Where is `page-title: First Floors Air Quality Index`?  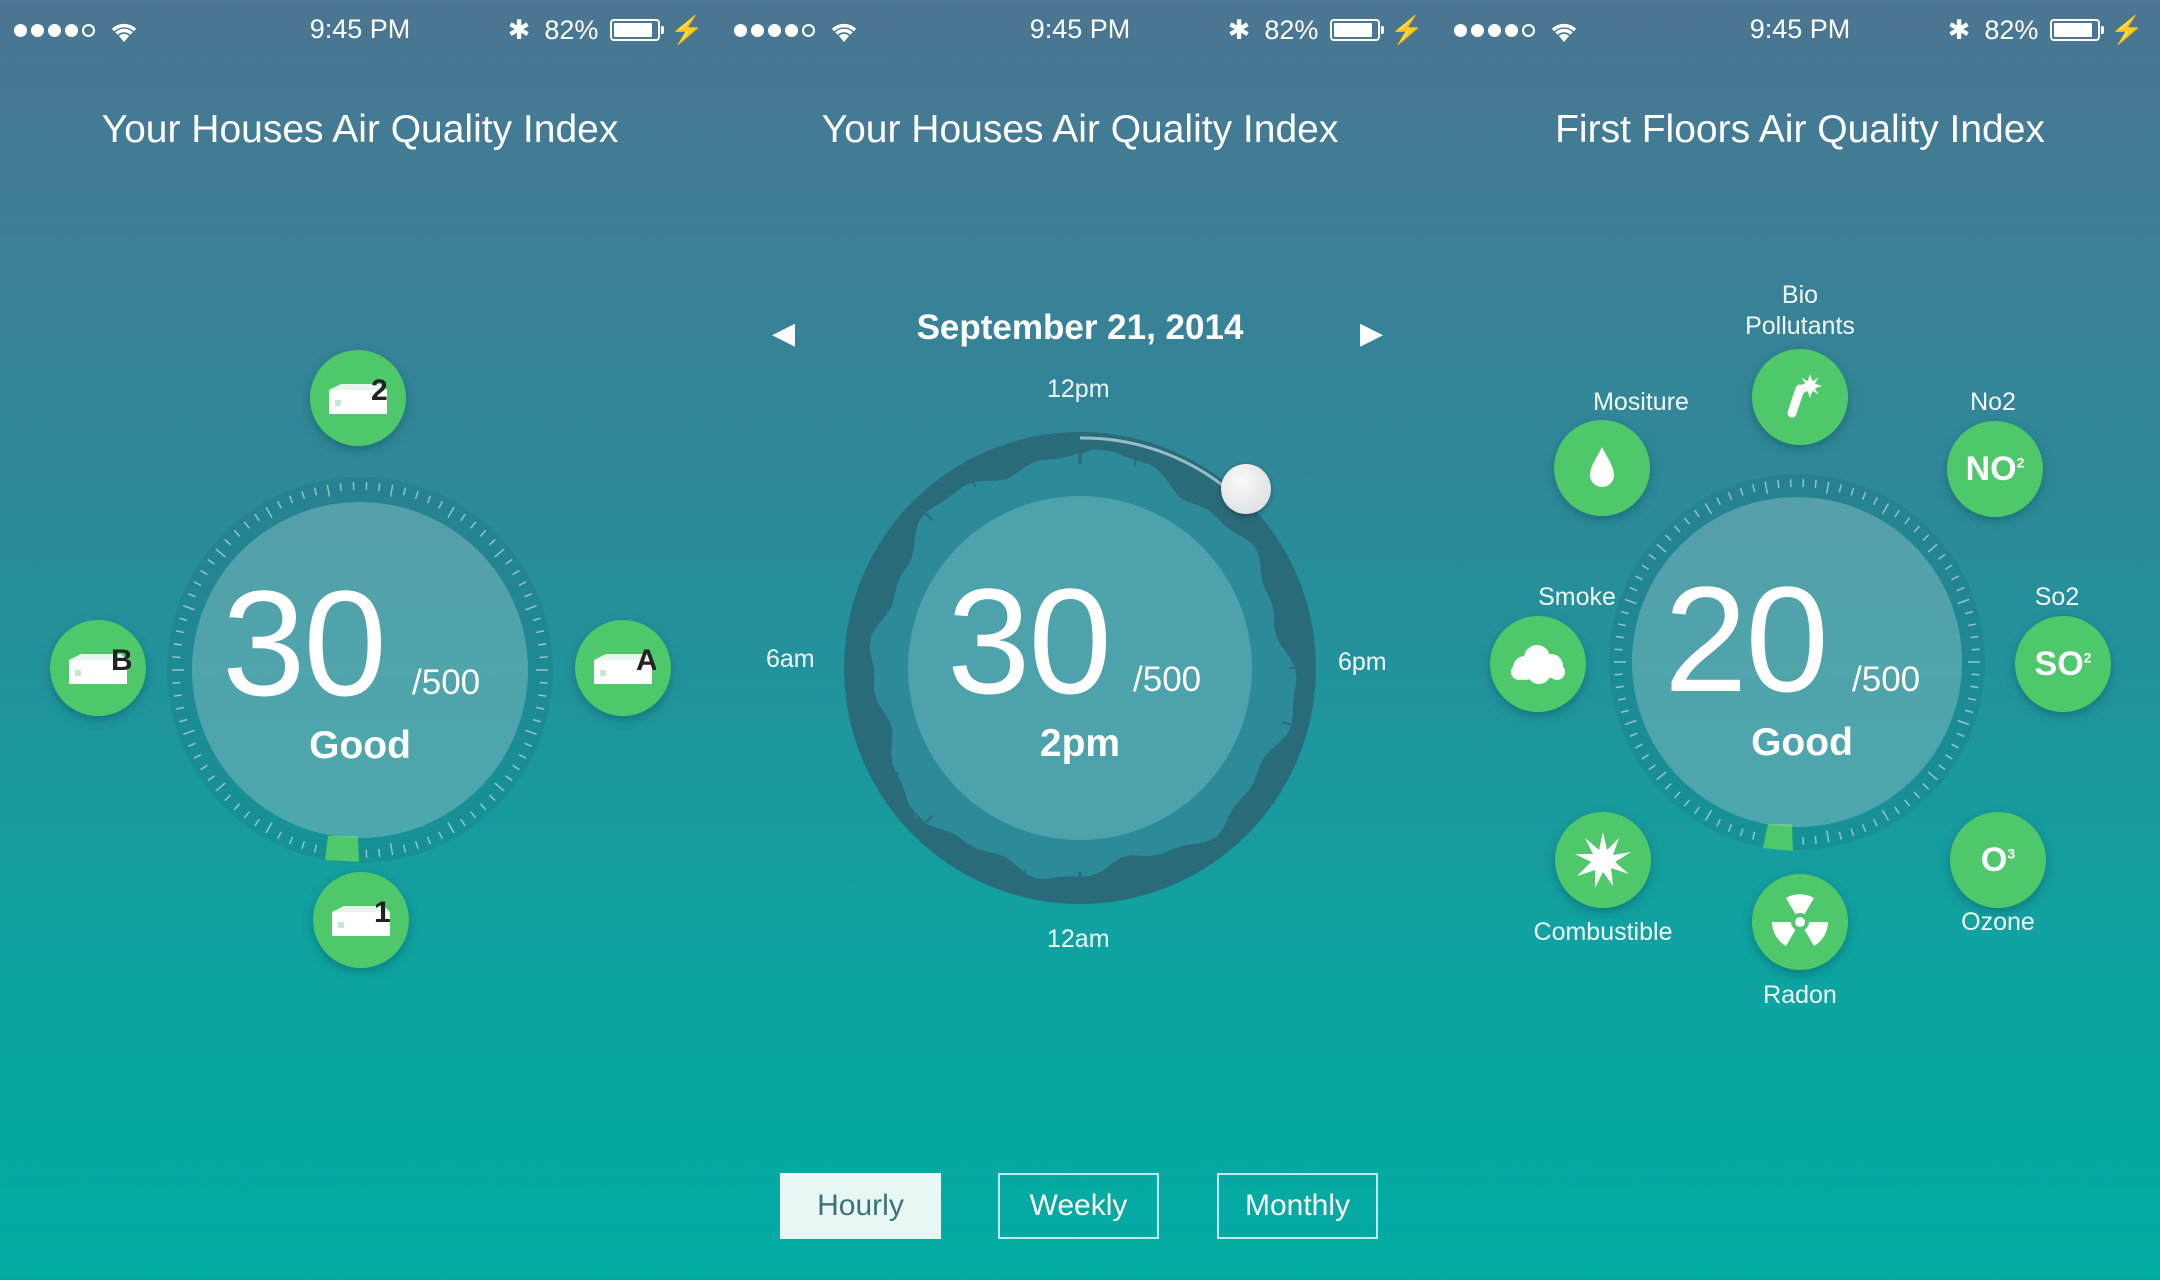
page-title: First Floors Air Quality Index is located at coordinates (1800, 129).